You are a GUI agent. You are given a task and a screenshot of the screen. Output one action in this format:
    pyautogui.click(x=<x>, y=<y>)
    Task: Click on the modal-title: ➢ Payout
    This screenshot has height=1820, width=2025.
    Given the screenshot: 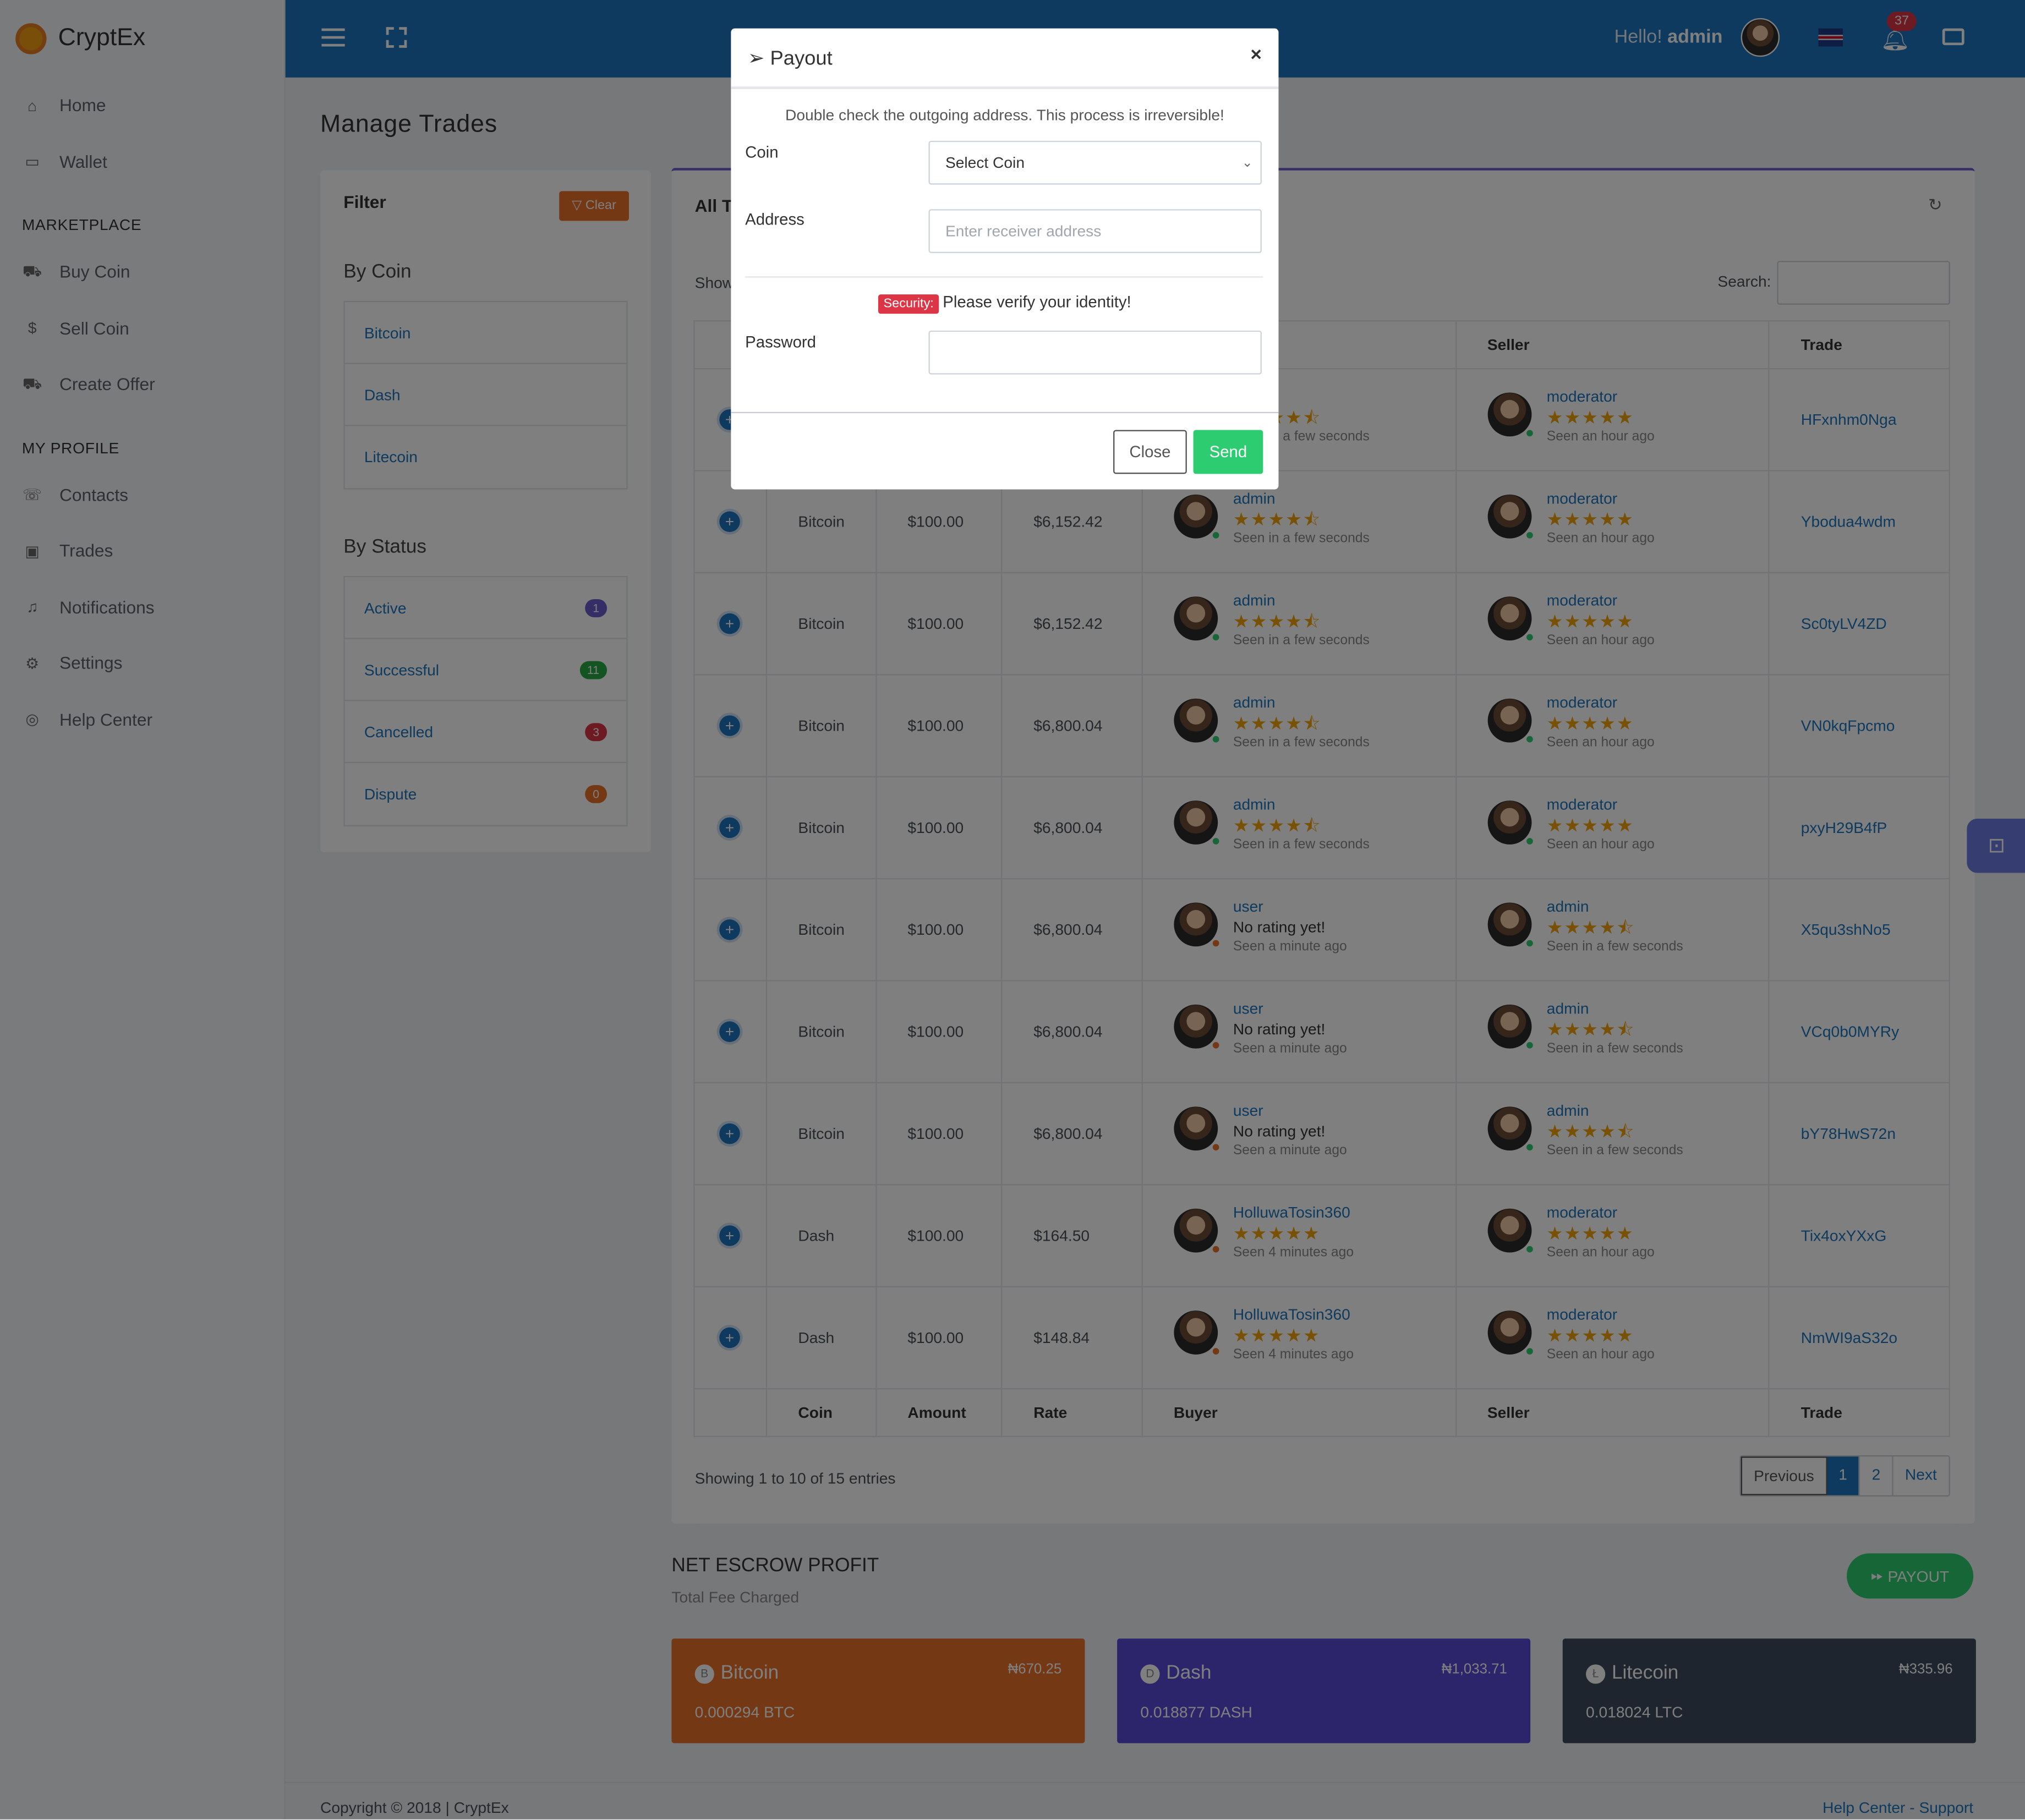 What is the action you would take?
    pyautogui.click(x=790, y=58)
    